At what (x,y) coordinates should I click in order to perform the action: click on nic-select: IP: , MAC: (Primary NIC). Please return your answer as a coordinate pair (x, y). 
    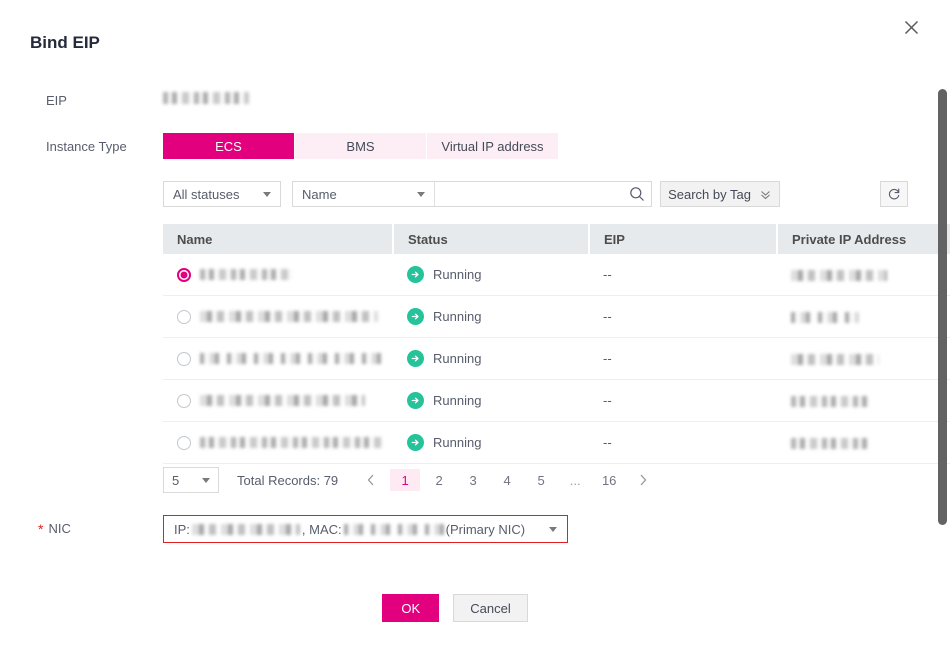
    Looking at the image, I should click on (365, 529).